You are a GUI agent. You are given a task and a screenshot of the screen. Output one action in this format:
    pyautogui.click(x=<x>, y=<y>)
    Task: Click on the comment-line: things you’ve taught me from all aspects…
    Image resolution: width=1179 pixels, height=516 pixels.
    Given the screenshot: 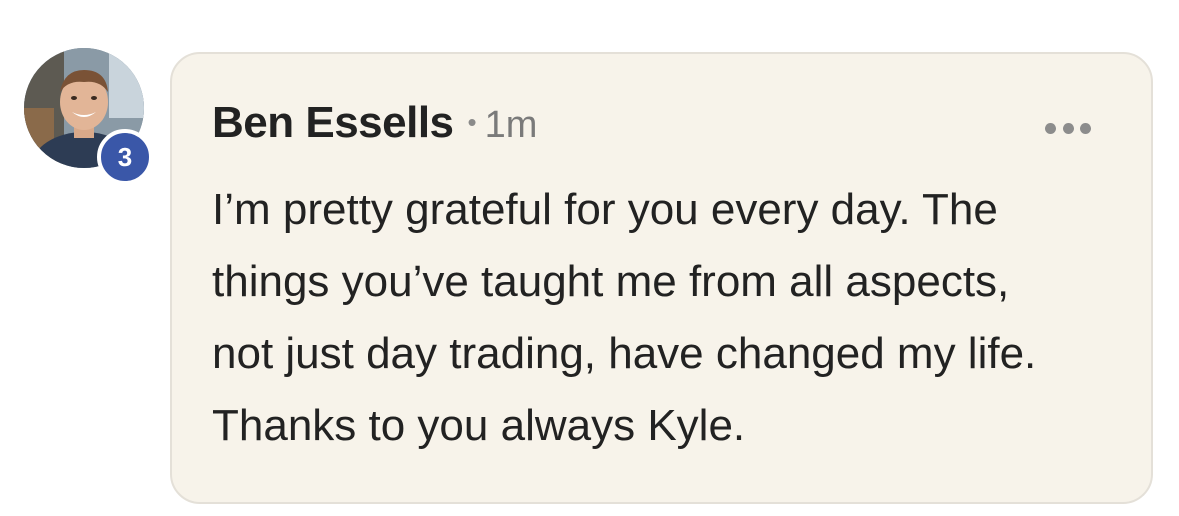 What is the action you would take?
    pyautogui.click(x=611, y=281)
    